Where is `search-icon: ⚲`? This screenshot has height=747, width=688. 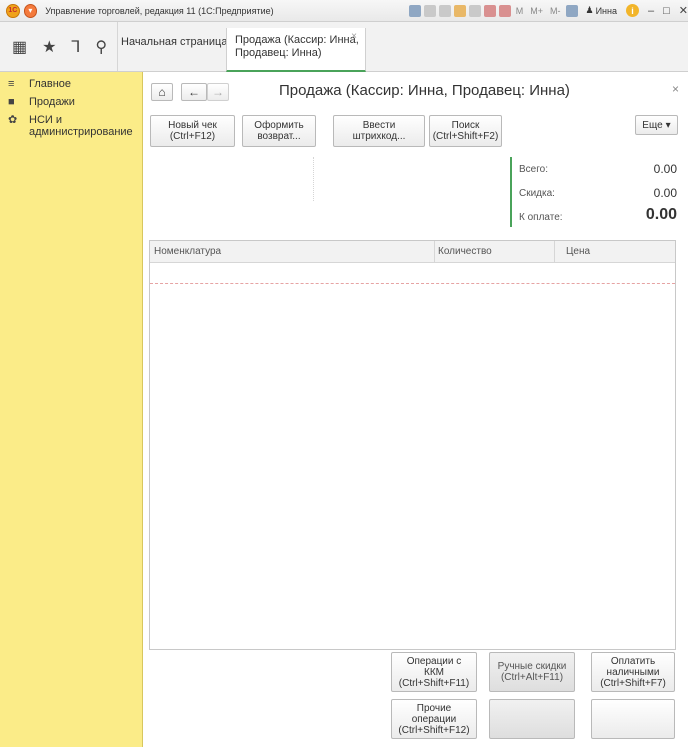 search-icon: ⚲ is located at coordinates (101, 47).